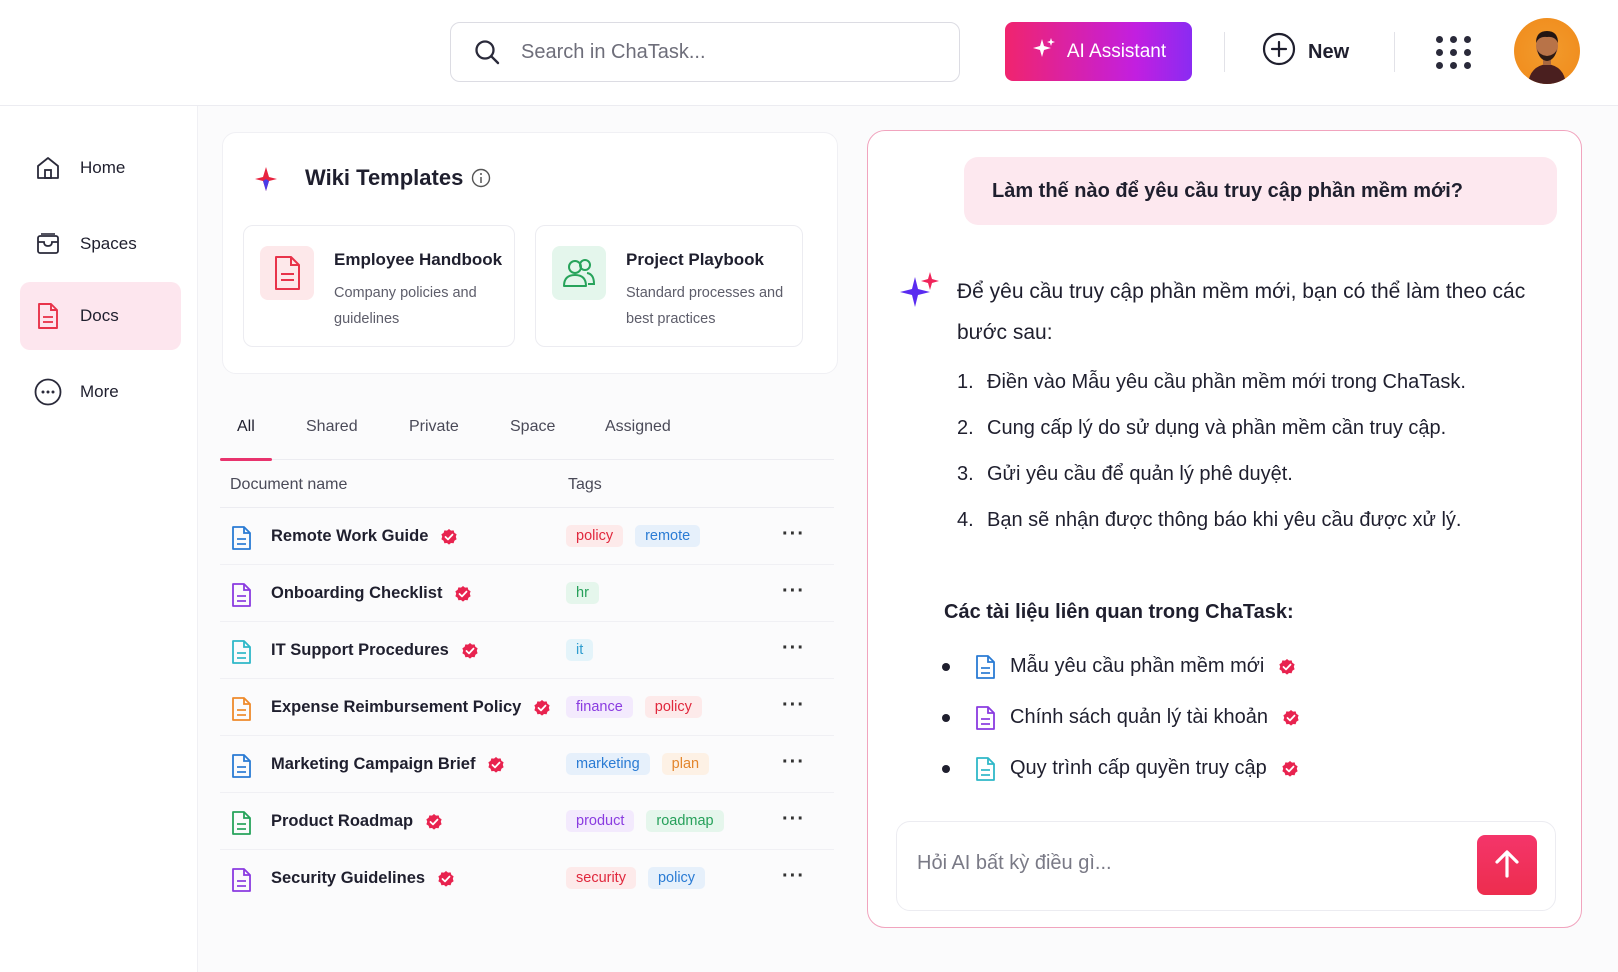 This screenshot has width=1618, height=972. What do you see at coordinates (375, 650) in the screenshot?
I see `document-name: IT Support Procedures` at bounding box center [375, 650].